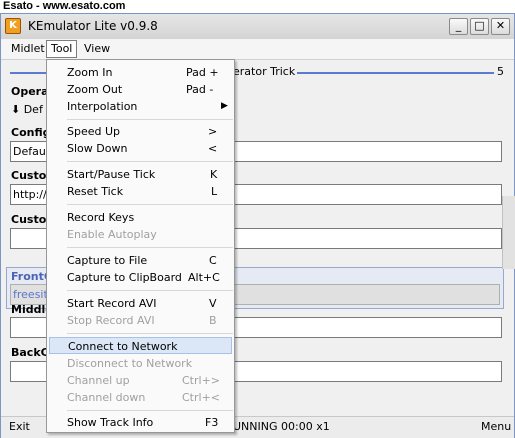  What do you see at coordinates (140, 363) in the screenshot?
I see `menu-item-disconnect-to-network: Disconnect to Network` at bounding box center [140, 363].